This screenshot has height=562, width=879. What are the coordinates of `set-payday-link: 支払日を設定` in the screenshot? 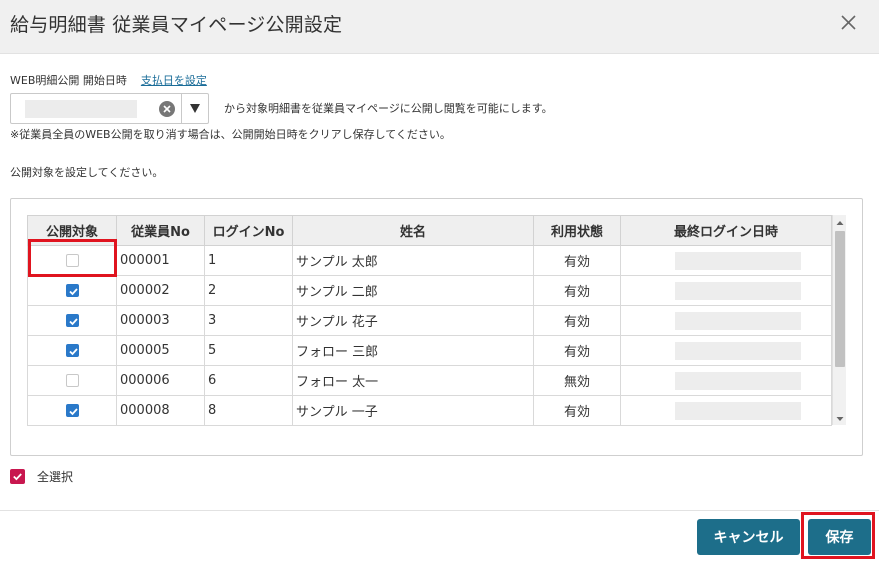 It's located at (174, 80).